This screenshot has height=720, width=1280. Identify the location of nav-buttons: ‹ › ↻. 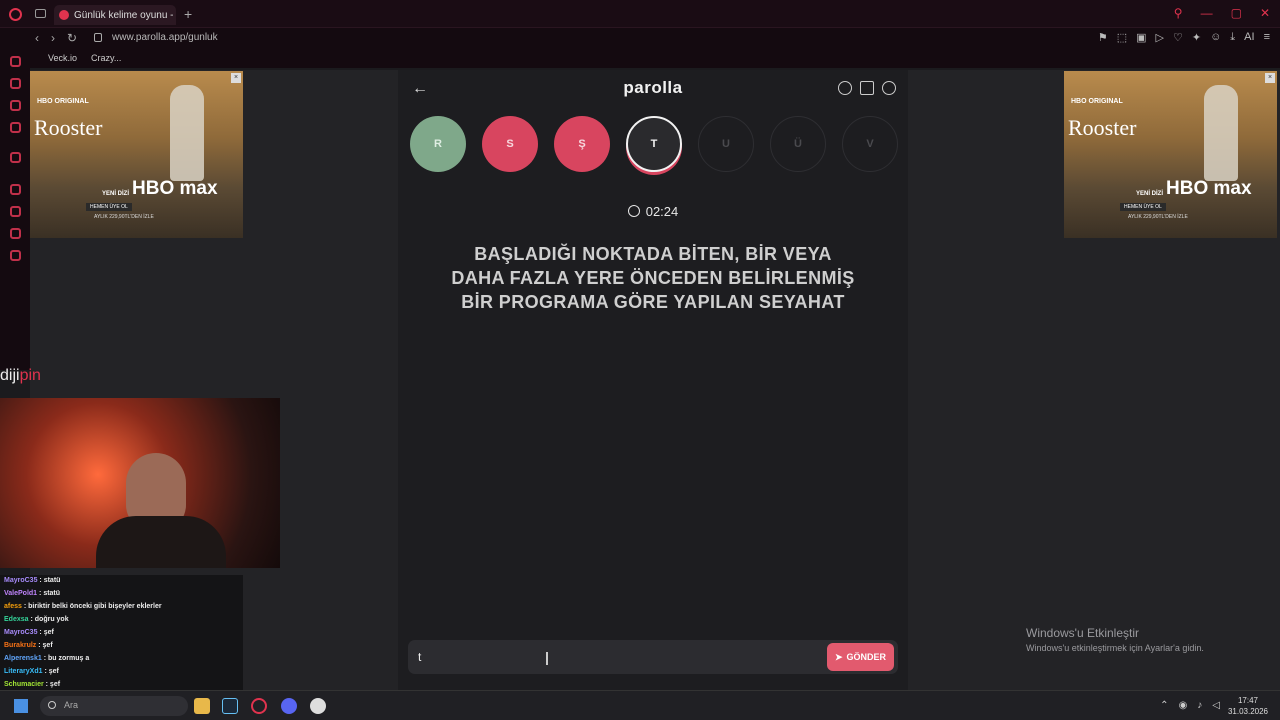
(56, 38).